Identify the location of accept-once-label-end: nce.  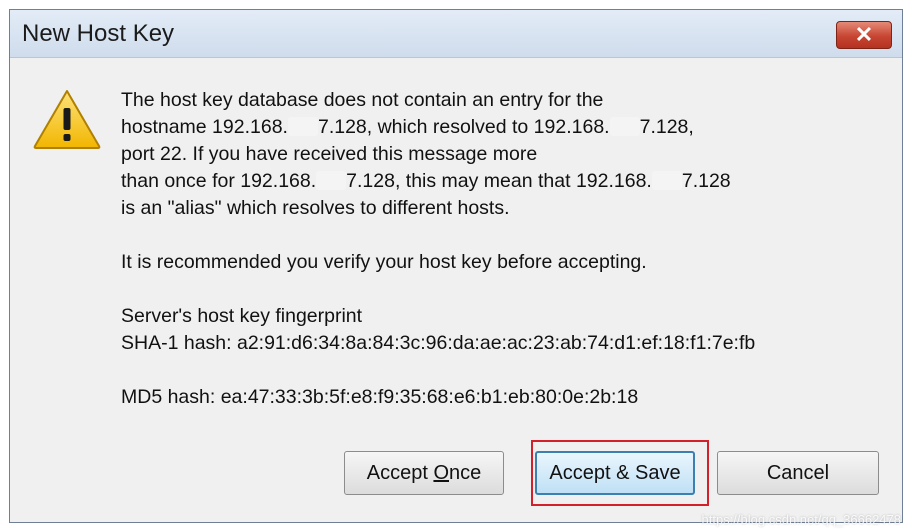
(465, 472).